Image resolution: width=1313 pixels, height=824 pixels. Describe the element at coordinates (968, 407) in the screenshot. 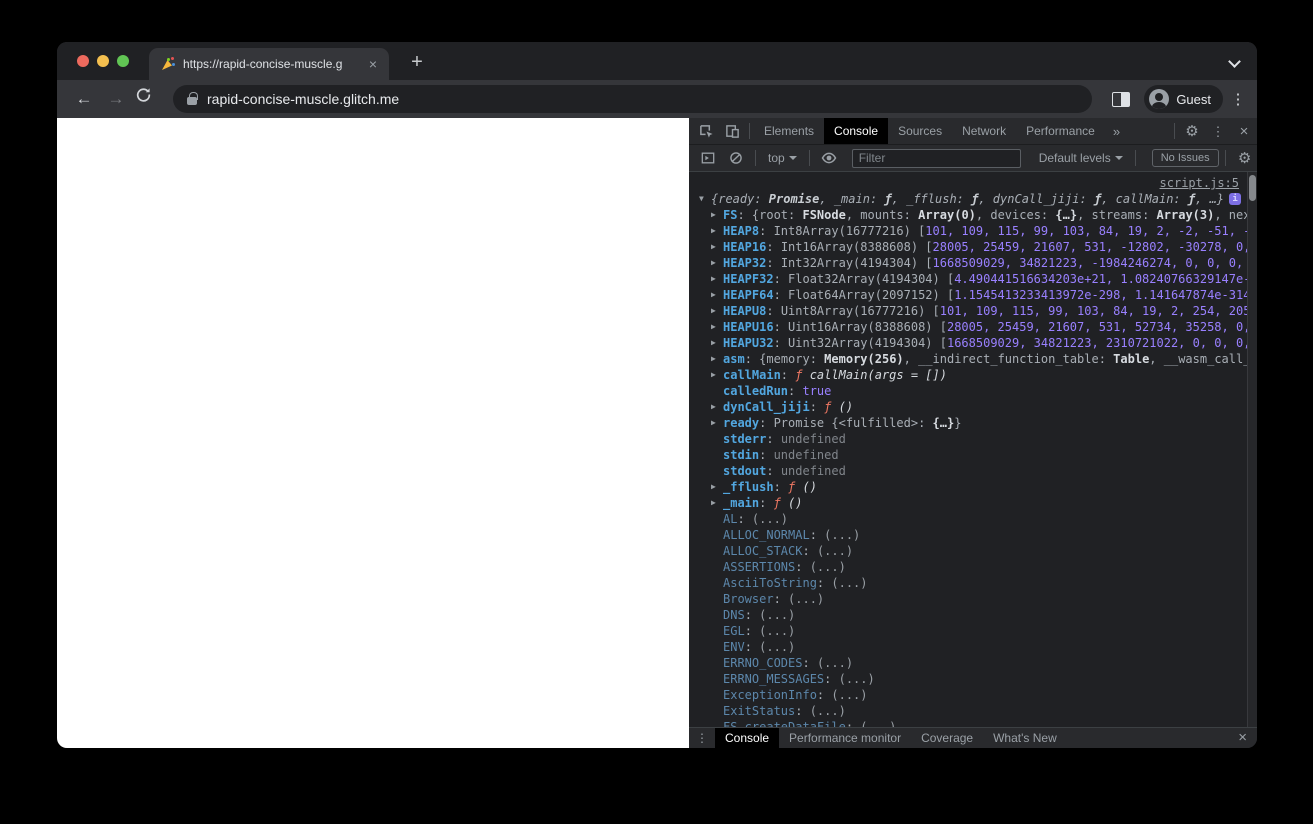

I see `console-row: ▶ dynCall_jiji: ƒ ()` at that location.